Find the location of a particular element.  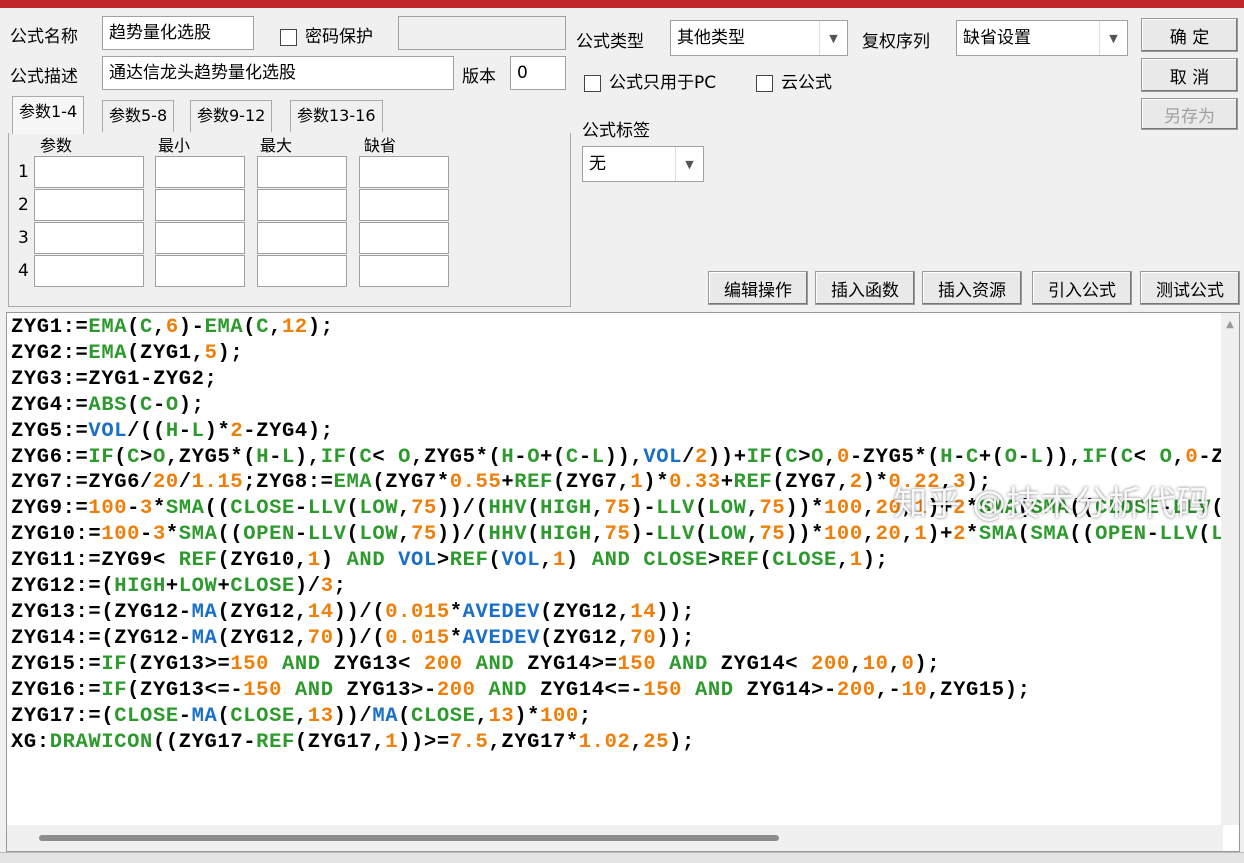

tab-params-9-12: 参数9-12 is located at coordinates (231, 116).